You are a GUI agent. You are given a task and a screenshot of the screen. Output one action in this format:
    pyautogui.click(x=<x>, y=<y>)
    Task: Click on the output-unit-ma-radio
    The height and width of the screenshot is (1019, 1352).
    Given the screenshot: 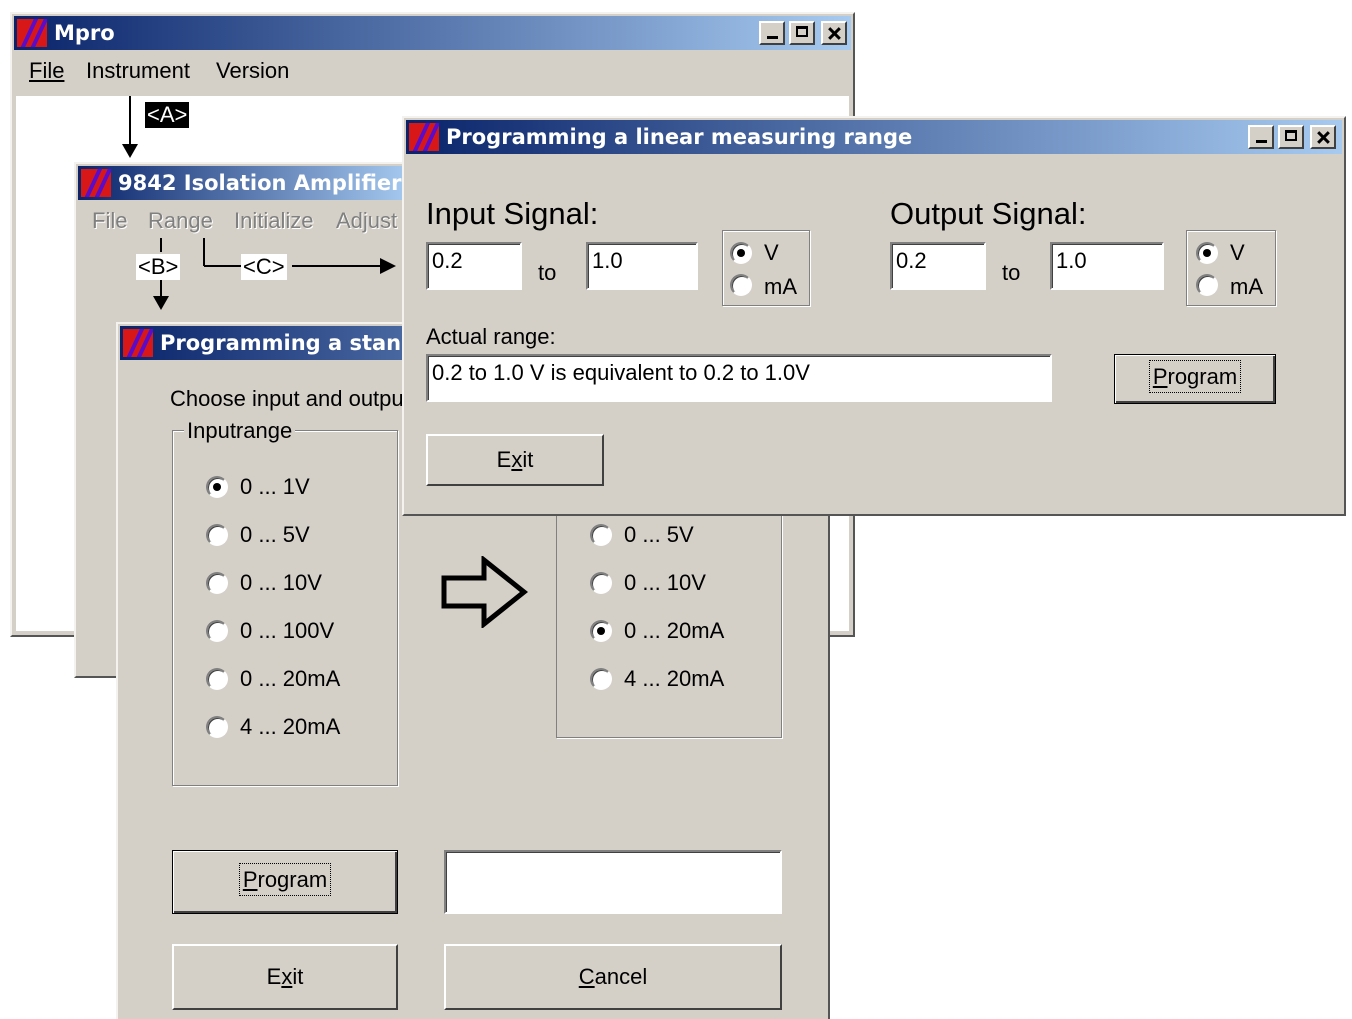 What is the action you would take?
    pyautogui.click(x=1207, y=285)
    